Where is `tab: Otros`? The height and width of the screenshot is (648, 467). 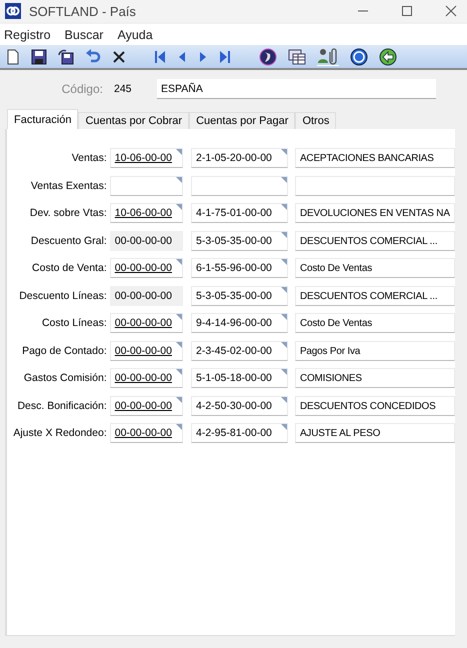
tab: Otros is located at coordinates (315, 120).